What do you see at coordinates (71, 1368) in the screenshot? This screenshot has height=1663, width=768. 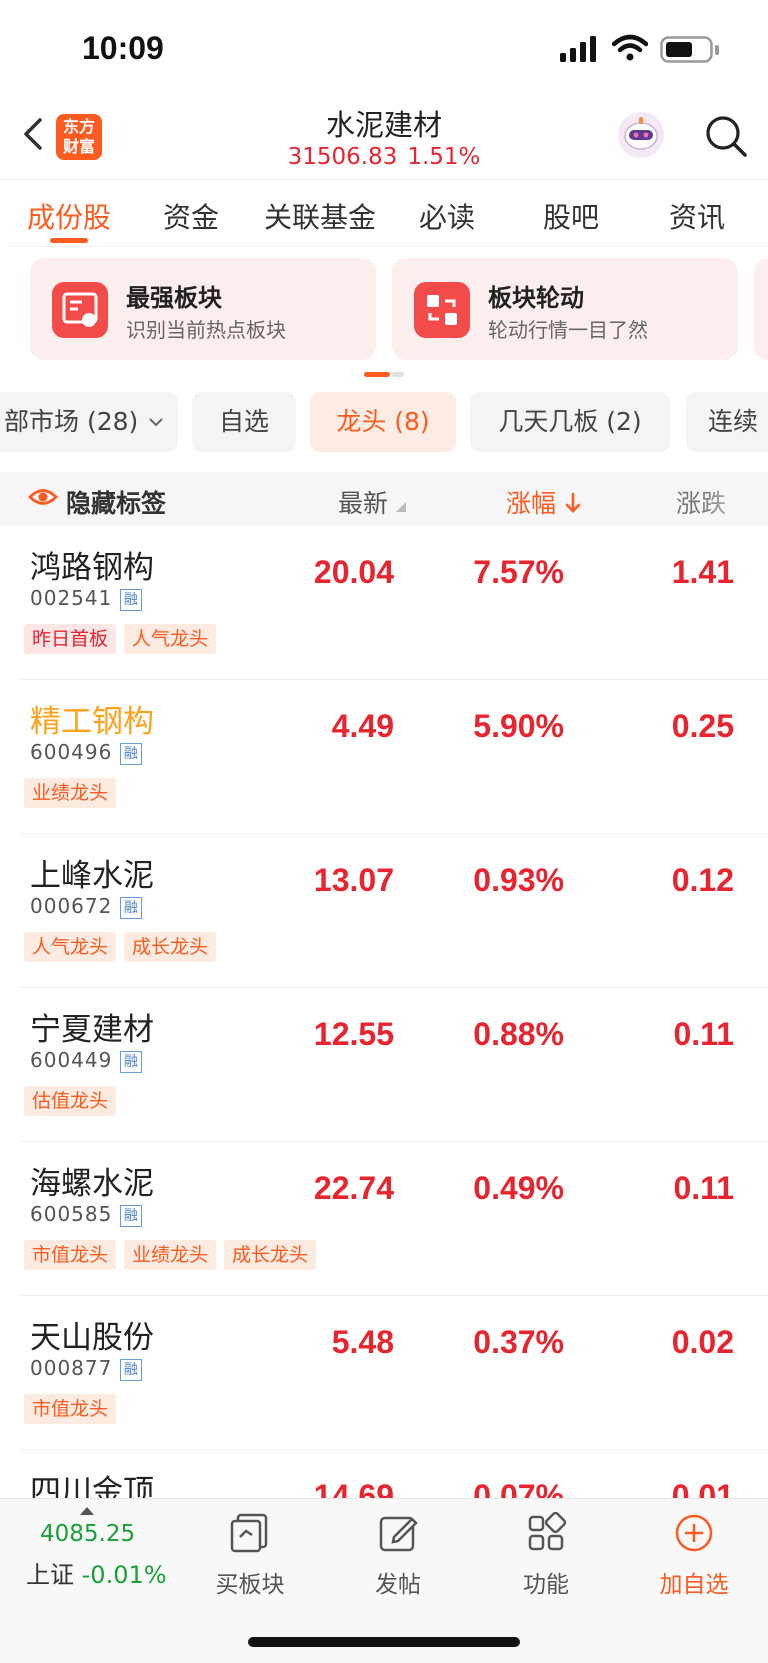 I see `stock-code: 000877` at bounding box center [71, 1368].